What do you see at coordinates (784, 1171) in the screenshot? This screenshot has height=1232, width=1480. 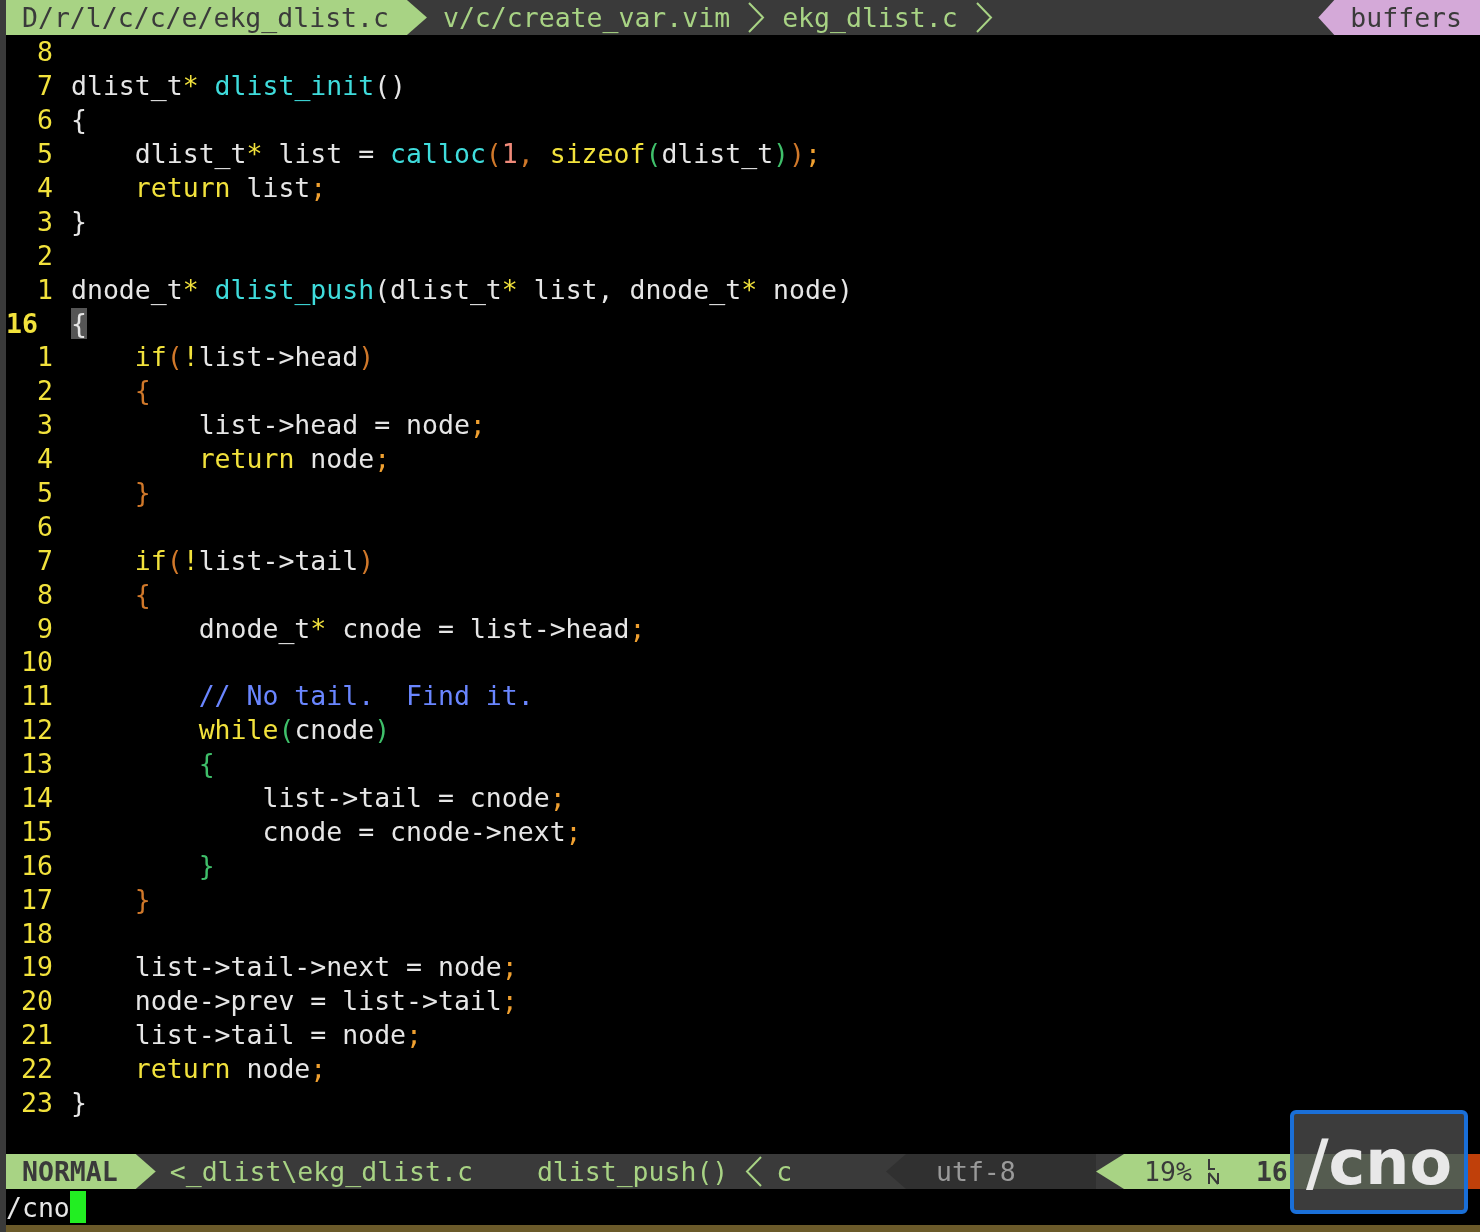 I see `filetype: c` at bounding box center [784, 1171].